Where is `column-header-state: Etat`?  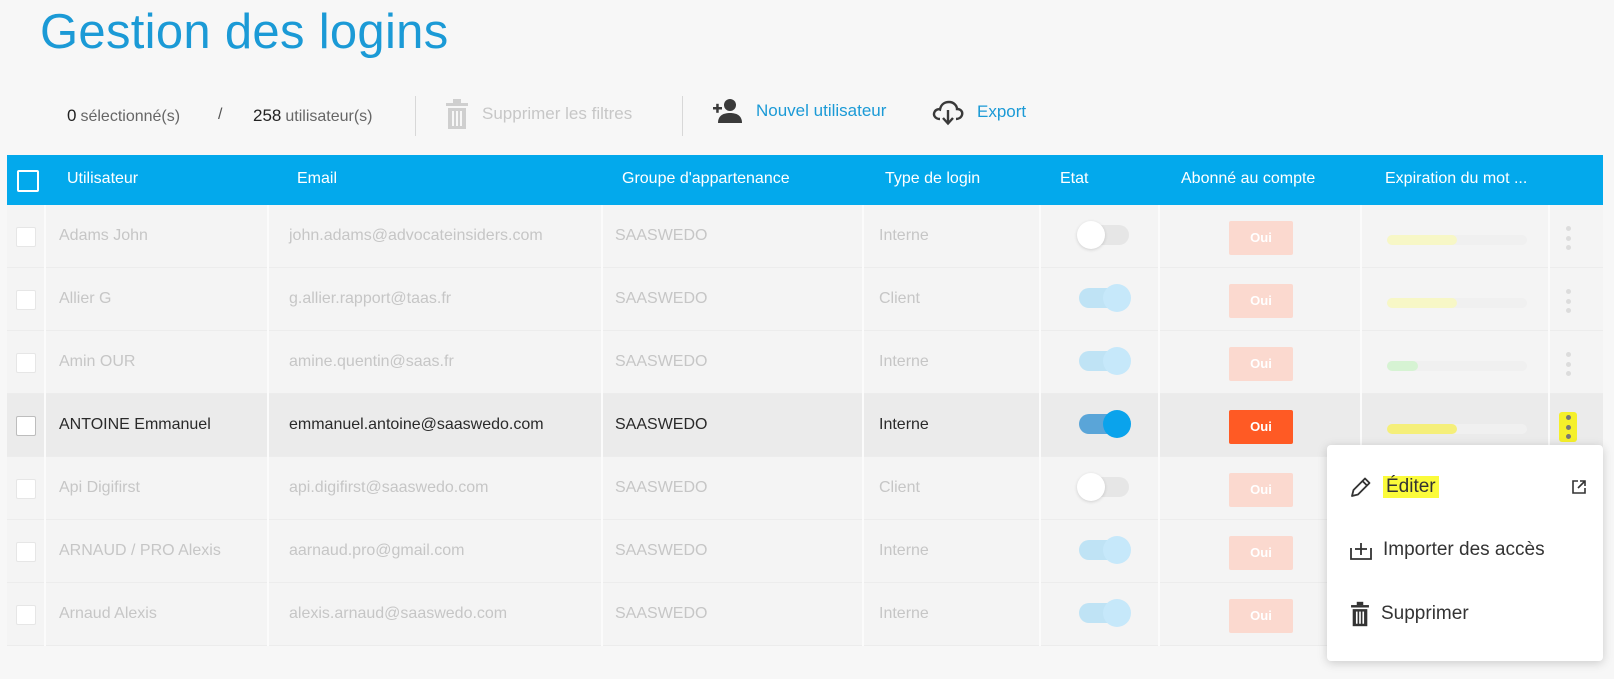
column-header-state: Etat is located at coordinates (1074, 179).